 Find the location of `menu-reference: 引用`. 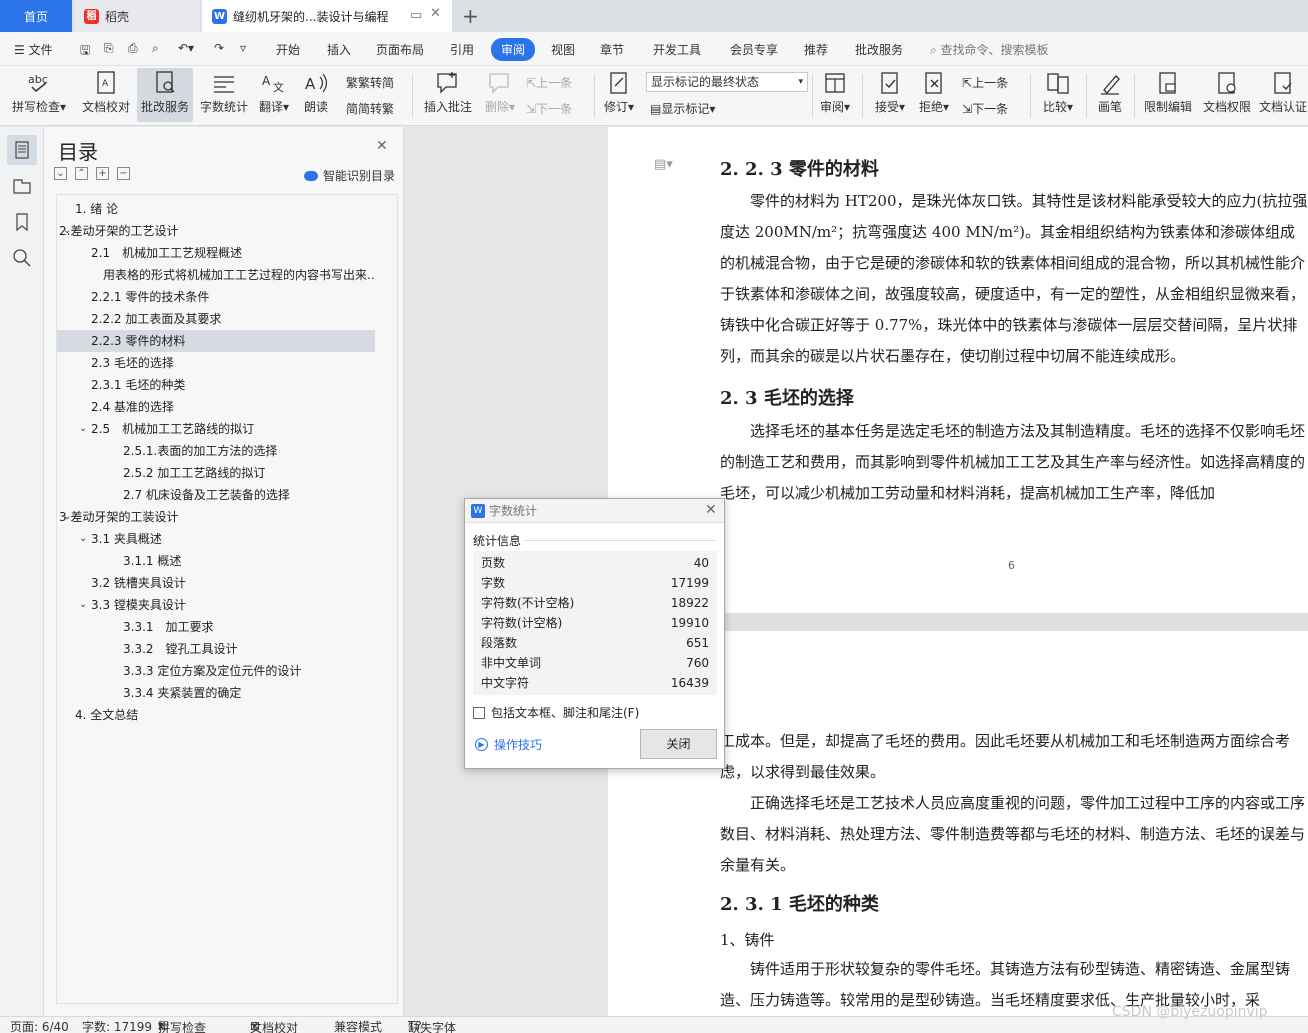

menu-reference: 引用 is located at coordinates (462, 49).